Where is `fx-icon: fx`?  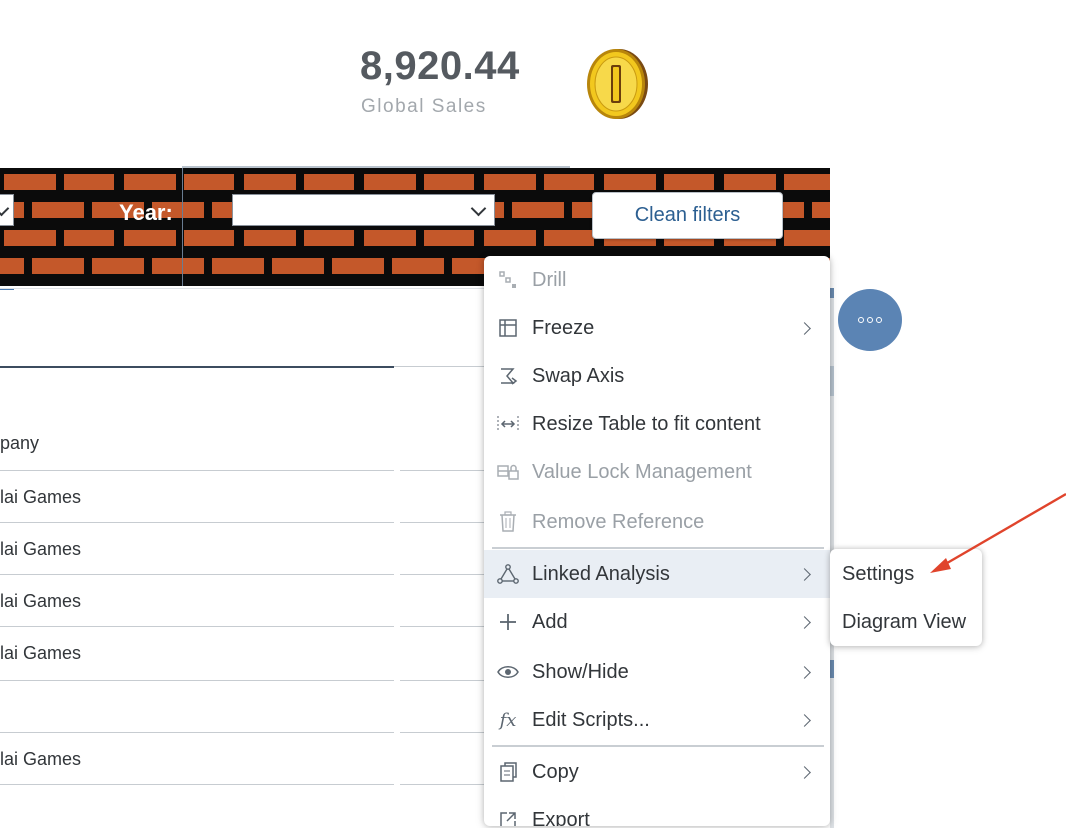 fx-icon: fx is located at coordinates (508, 720).